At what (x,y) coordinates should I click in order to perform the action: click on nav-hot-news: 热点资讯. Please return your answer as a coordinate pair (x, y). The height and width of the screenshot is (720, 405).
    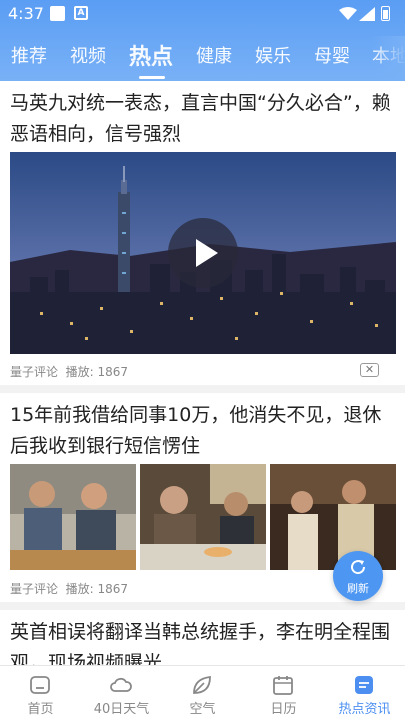
    Looking at the image, I should click on (364, 693).